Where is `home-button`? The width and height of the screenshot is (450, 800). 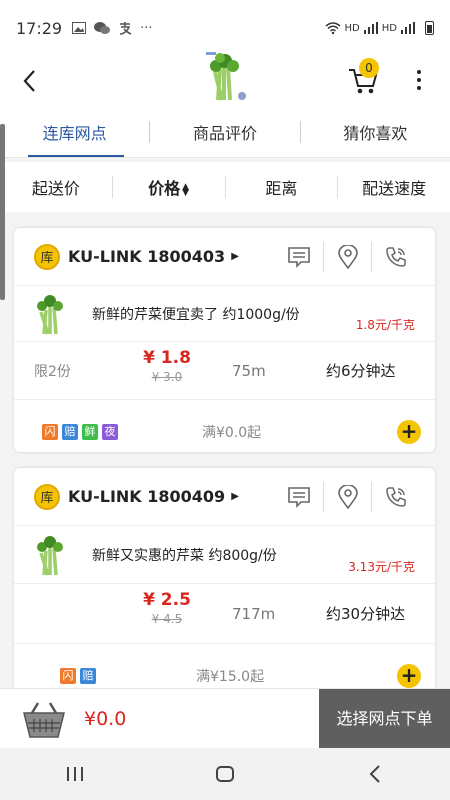
home-button is located at coordinates (225, 774).